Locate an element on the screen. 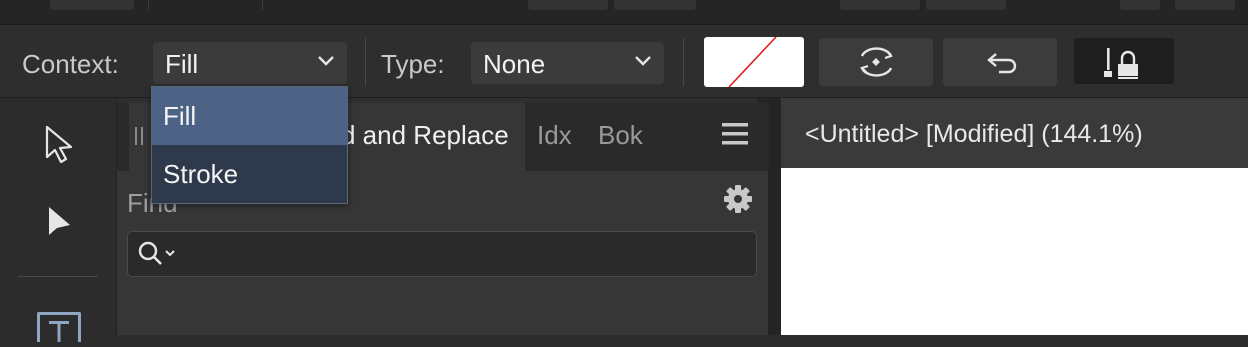 The image size is (1248, 347). context-select-value: Fill is located at coordinates (182, 64).